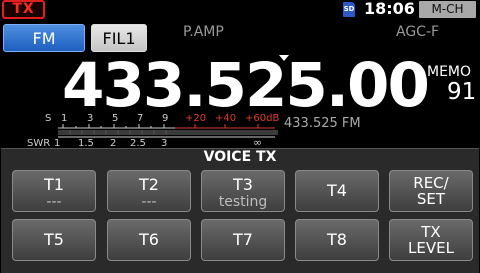 Image resolution: width=480 pixels, height=273 pixels. What do you see at coordinates (44, 38) in the screenshot?
I see `mode-button: FM` at bounding box center [44, 38].